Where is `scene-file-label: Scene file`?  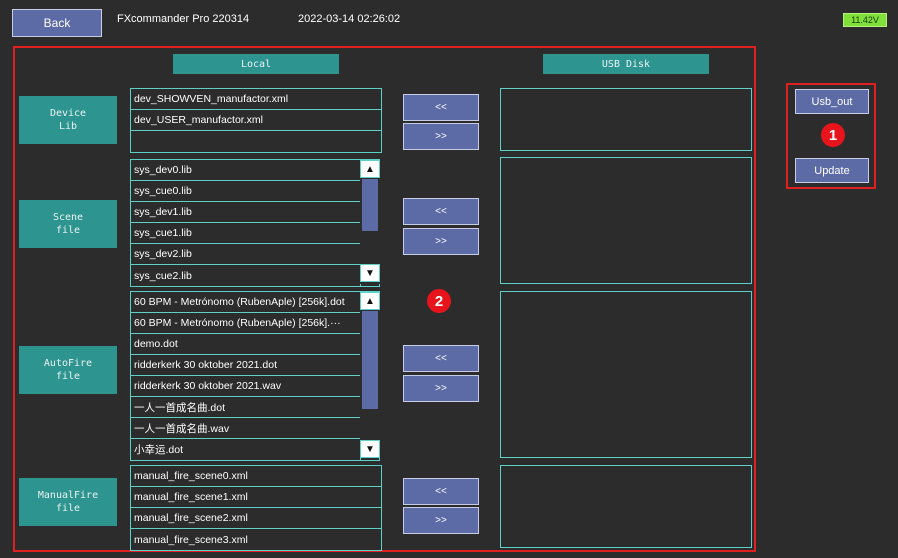 scene-file-label: Scene file is located at coordinates (68, 224).